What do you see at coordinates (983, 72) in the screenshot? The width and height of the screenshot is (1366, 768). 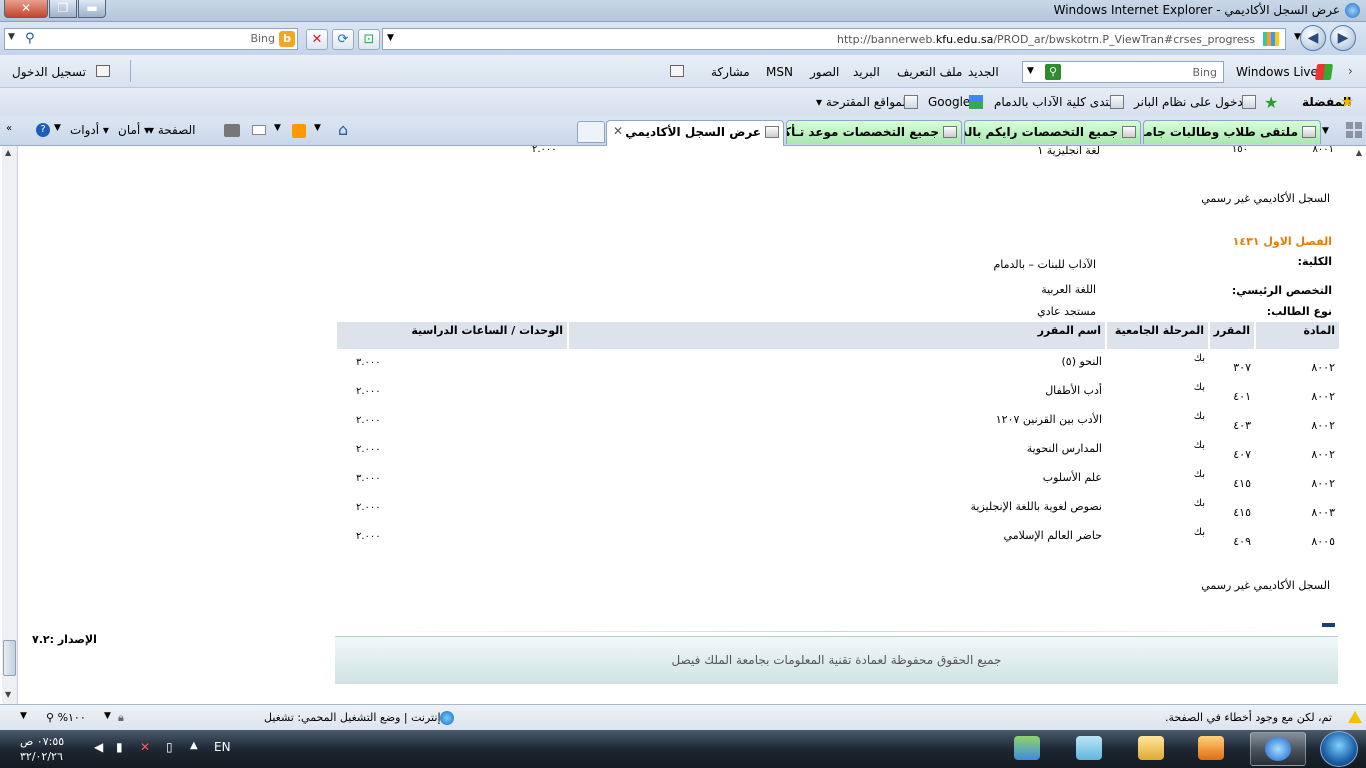 I see `live-link-new: الجديد` at bounding box center [983, 72].